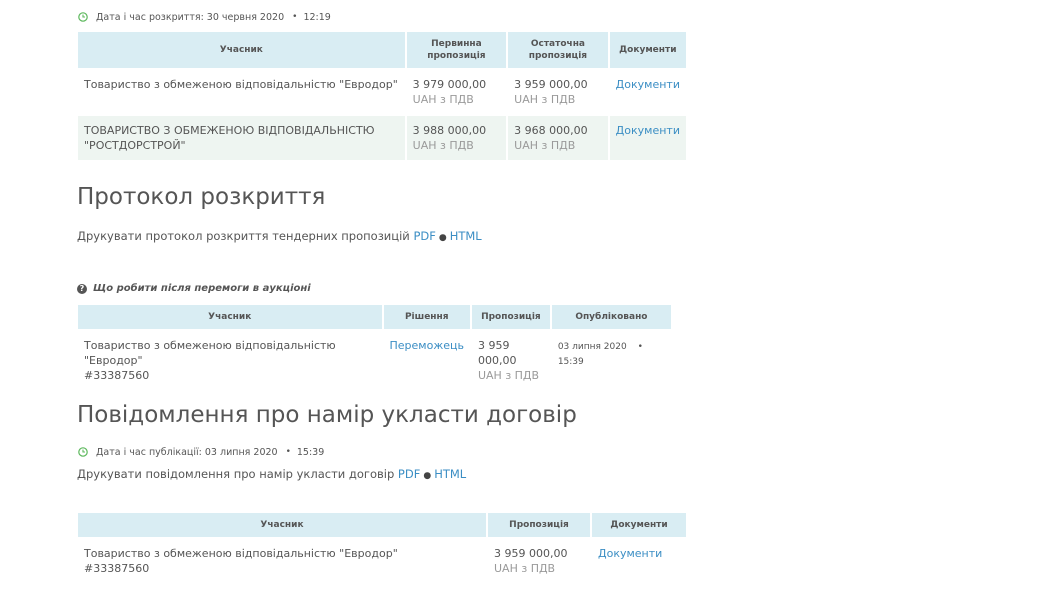 This screenshot has height=610, width=1044. I want to click on initial-offer-cell: 3 979 000,00 UAH з ПДВ, so click(457, 92).